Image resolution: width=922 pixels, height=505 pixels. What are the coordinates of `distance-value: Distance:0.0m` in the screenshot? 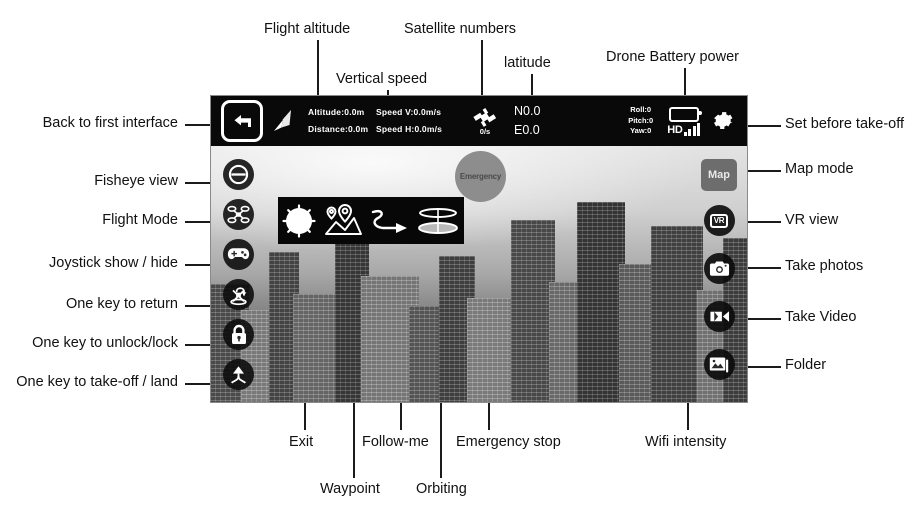 It's located at (338, 129).